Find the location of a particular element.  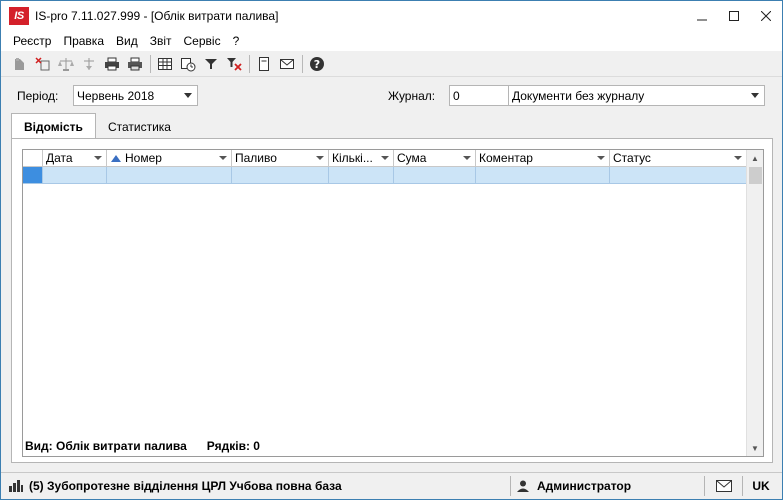

cell-comment is located at coordinates (543, 175).